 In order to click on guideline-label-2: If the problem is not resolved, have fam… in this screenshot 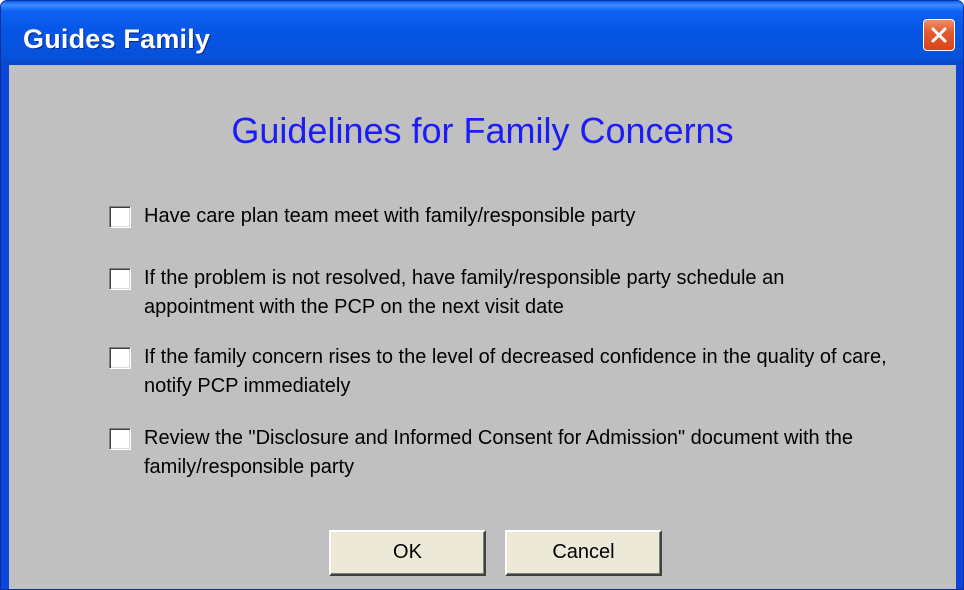, I will do `click(464, 292)`.